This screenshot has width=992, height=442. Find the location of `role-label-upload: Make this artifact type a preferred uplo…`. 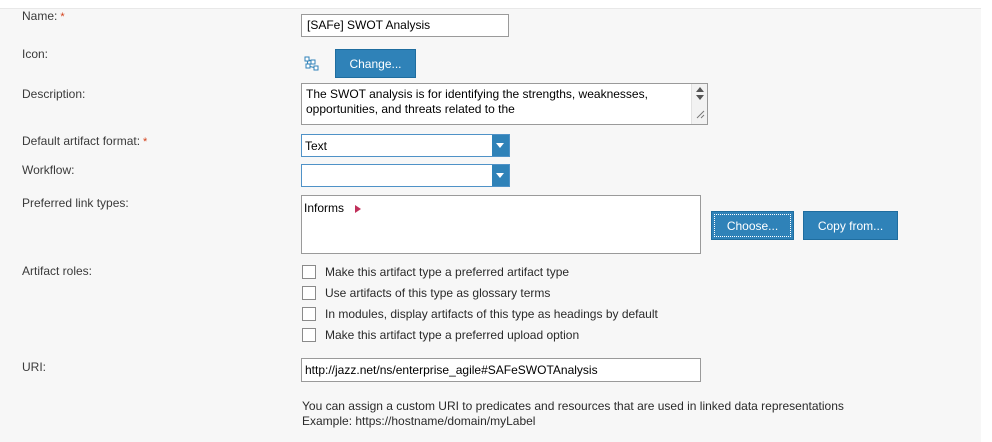

role-label-upload: Make this artifact type a preferred uplo… is located at coordinates (452, 335).